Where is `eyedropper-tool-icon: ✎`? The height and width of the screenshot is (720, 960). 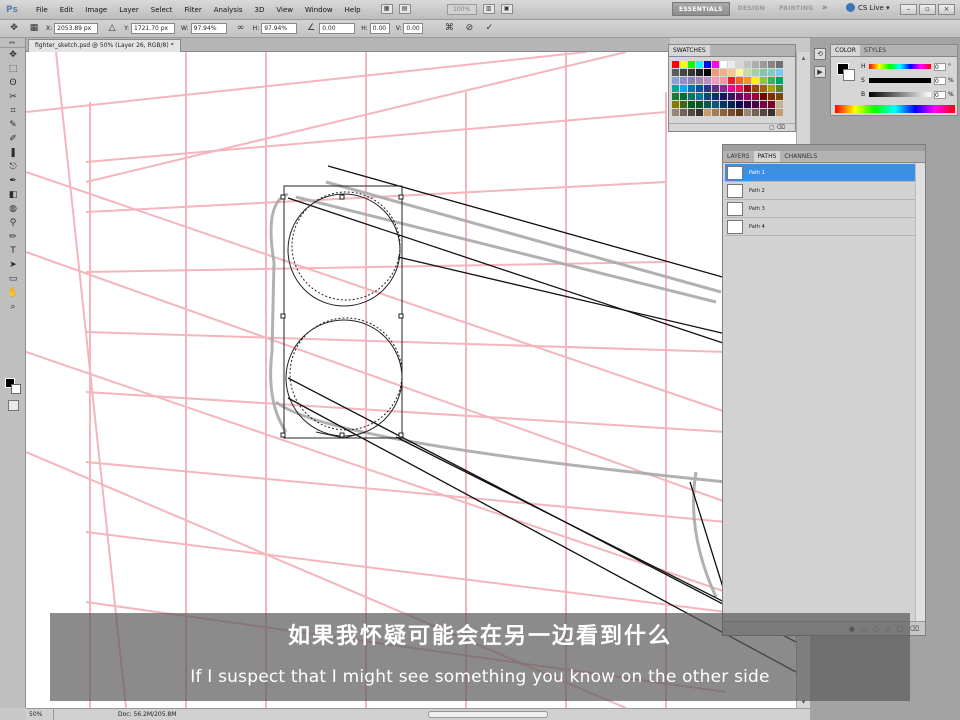
eyedropper-tool-icon: ✎ is located at coordinates (13, 125).